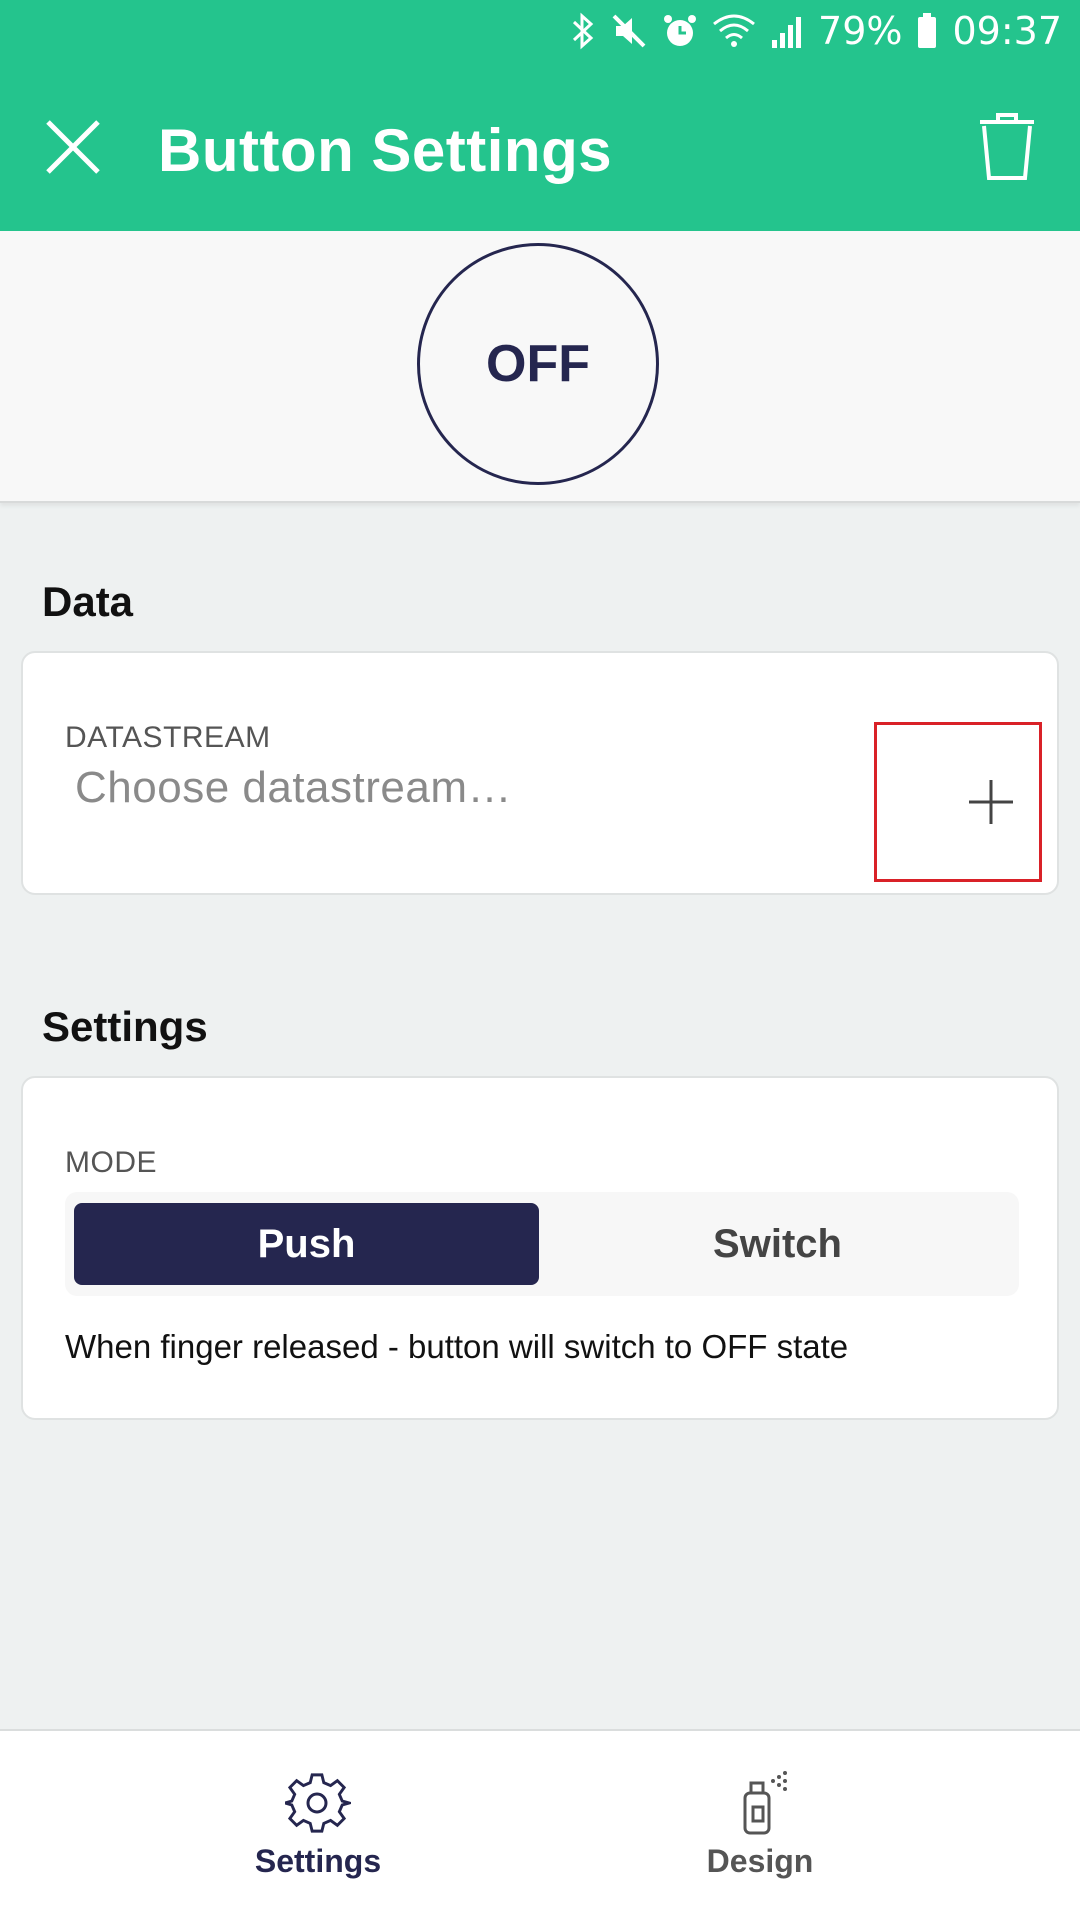 This screenshot has height=1922, width=1080. Describe the element at coordinates (1007, 148) in the screenshot. I see `trash-icon` at that location.